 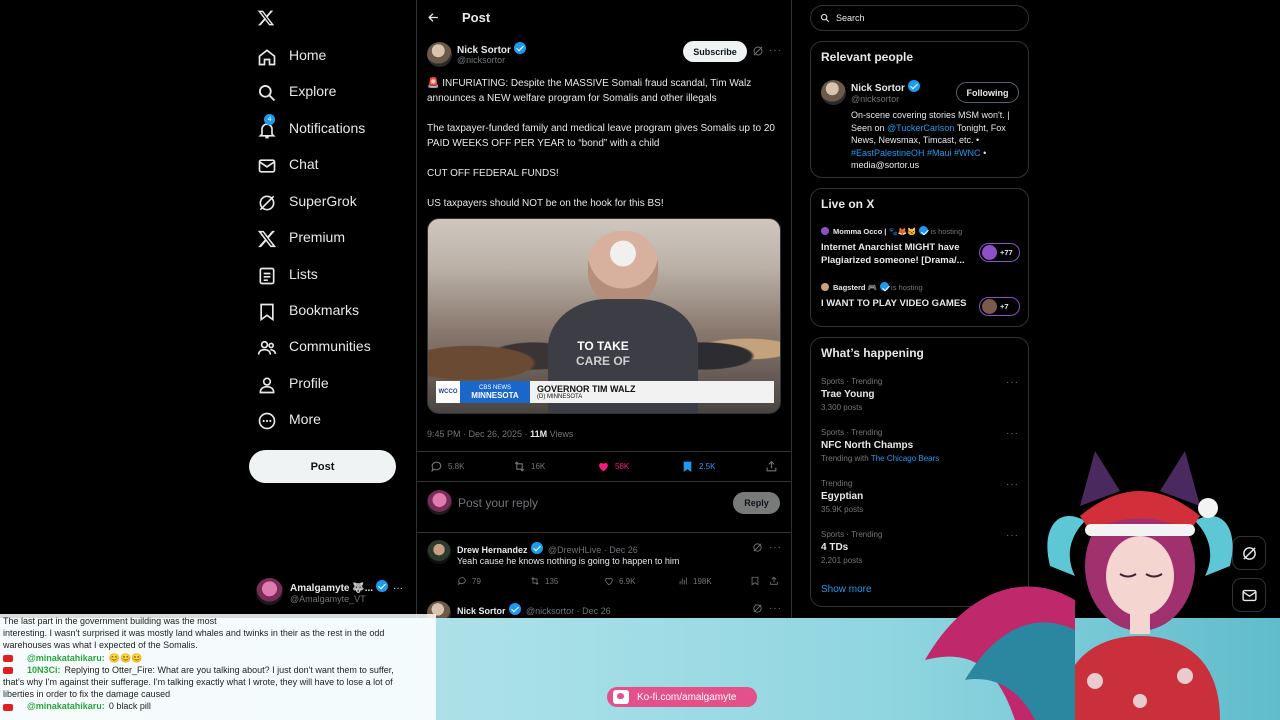 What do you see at coordinates (492, 550) in the screenshot?
I see `reply-author-name: Drew Hernandez` at bounding box center [492, 550].